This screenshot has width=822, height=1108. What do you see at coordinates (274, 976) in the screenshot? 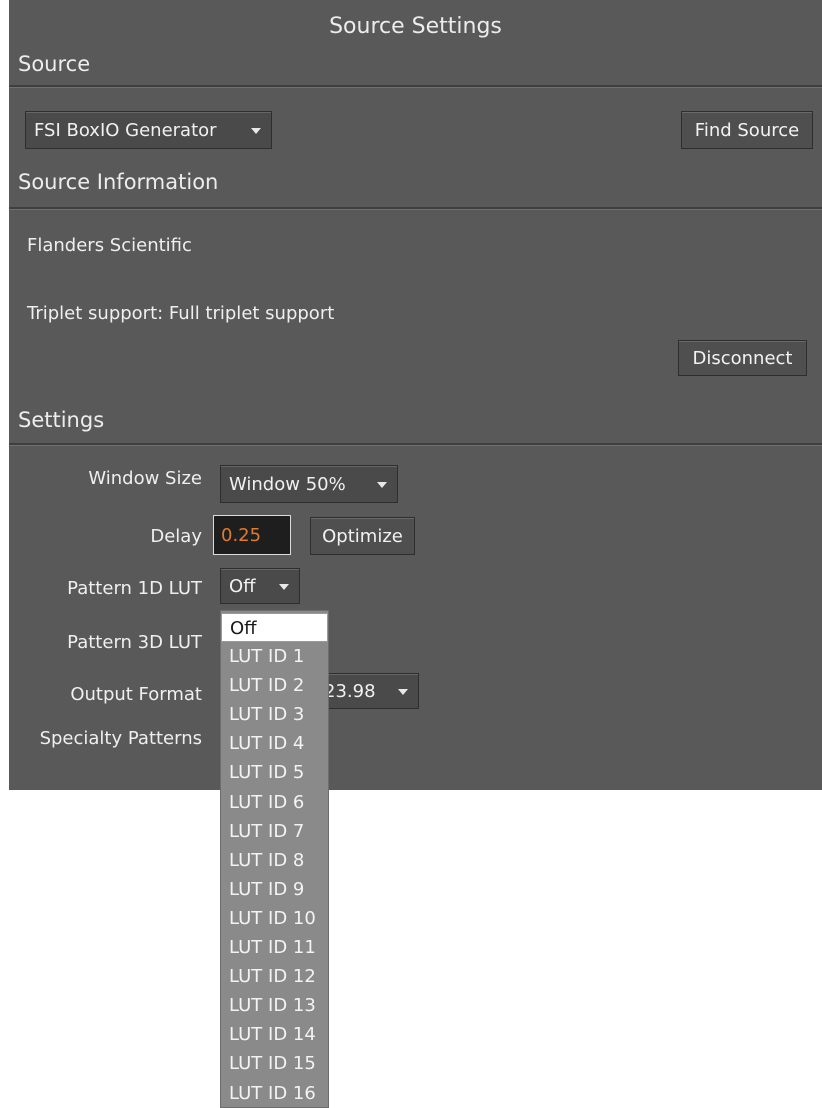
I see `menu-item-lut: LUT ID 12` at bounding box center [274, 976].